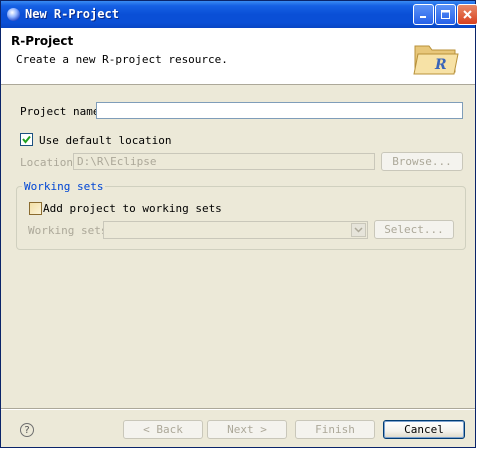 This screenshot has height=450, width=482. Describe the element at coordinates (63, 111) in the screenshot. I see `project-name-label: Project name:` at that location.